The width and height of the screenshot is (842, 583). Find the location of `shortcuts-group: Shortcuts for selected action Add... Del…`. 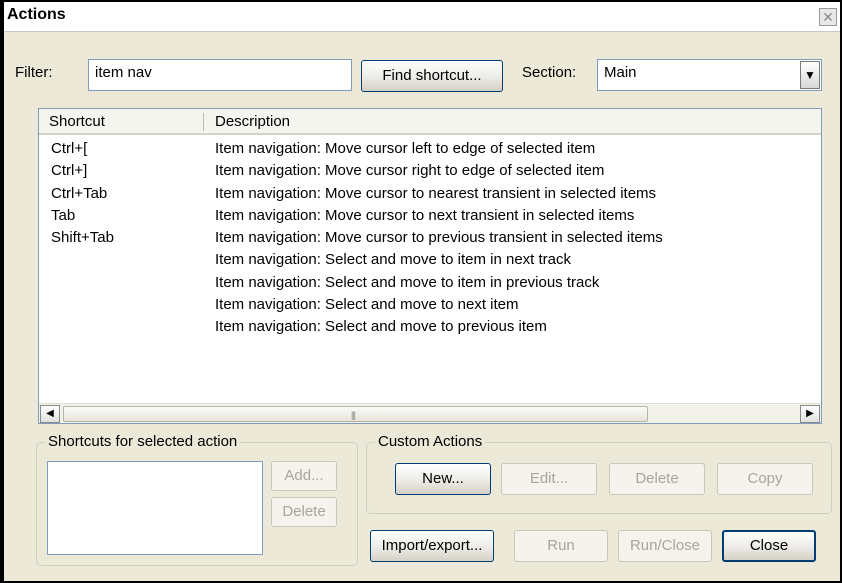

shortcuts-group: Shortcuts for selected action Add... Del… is located at coordinates (197, 499).